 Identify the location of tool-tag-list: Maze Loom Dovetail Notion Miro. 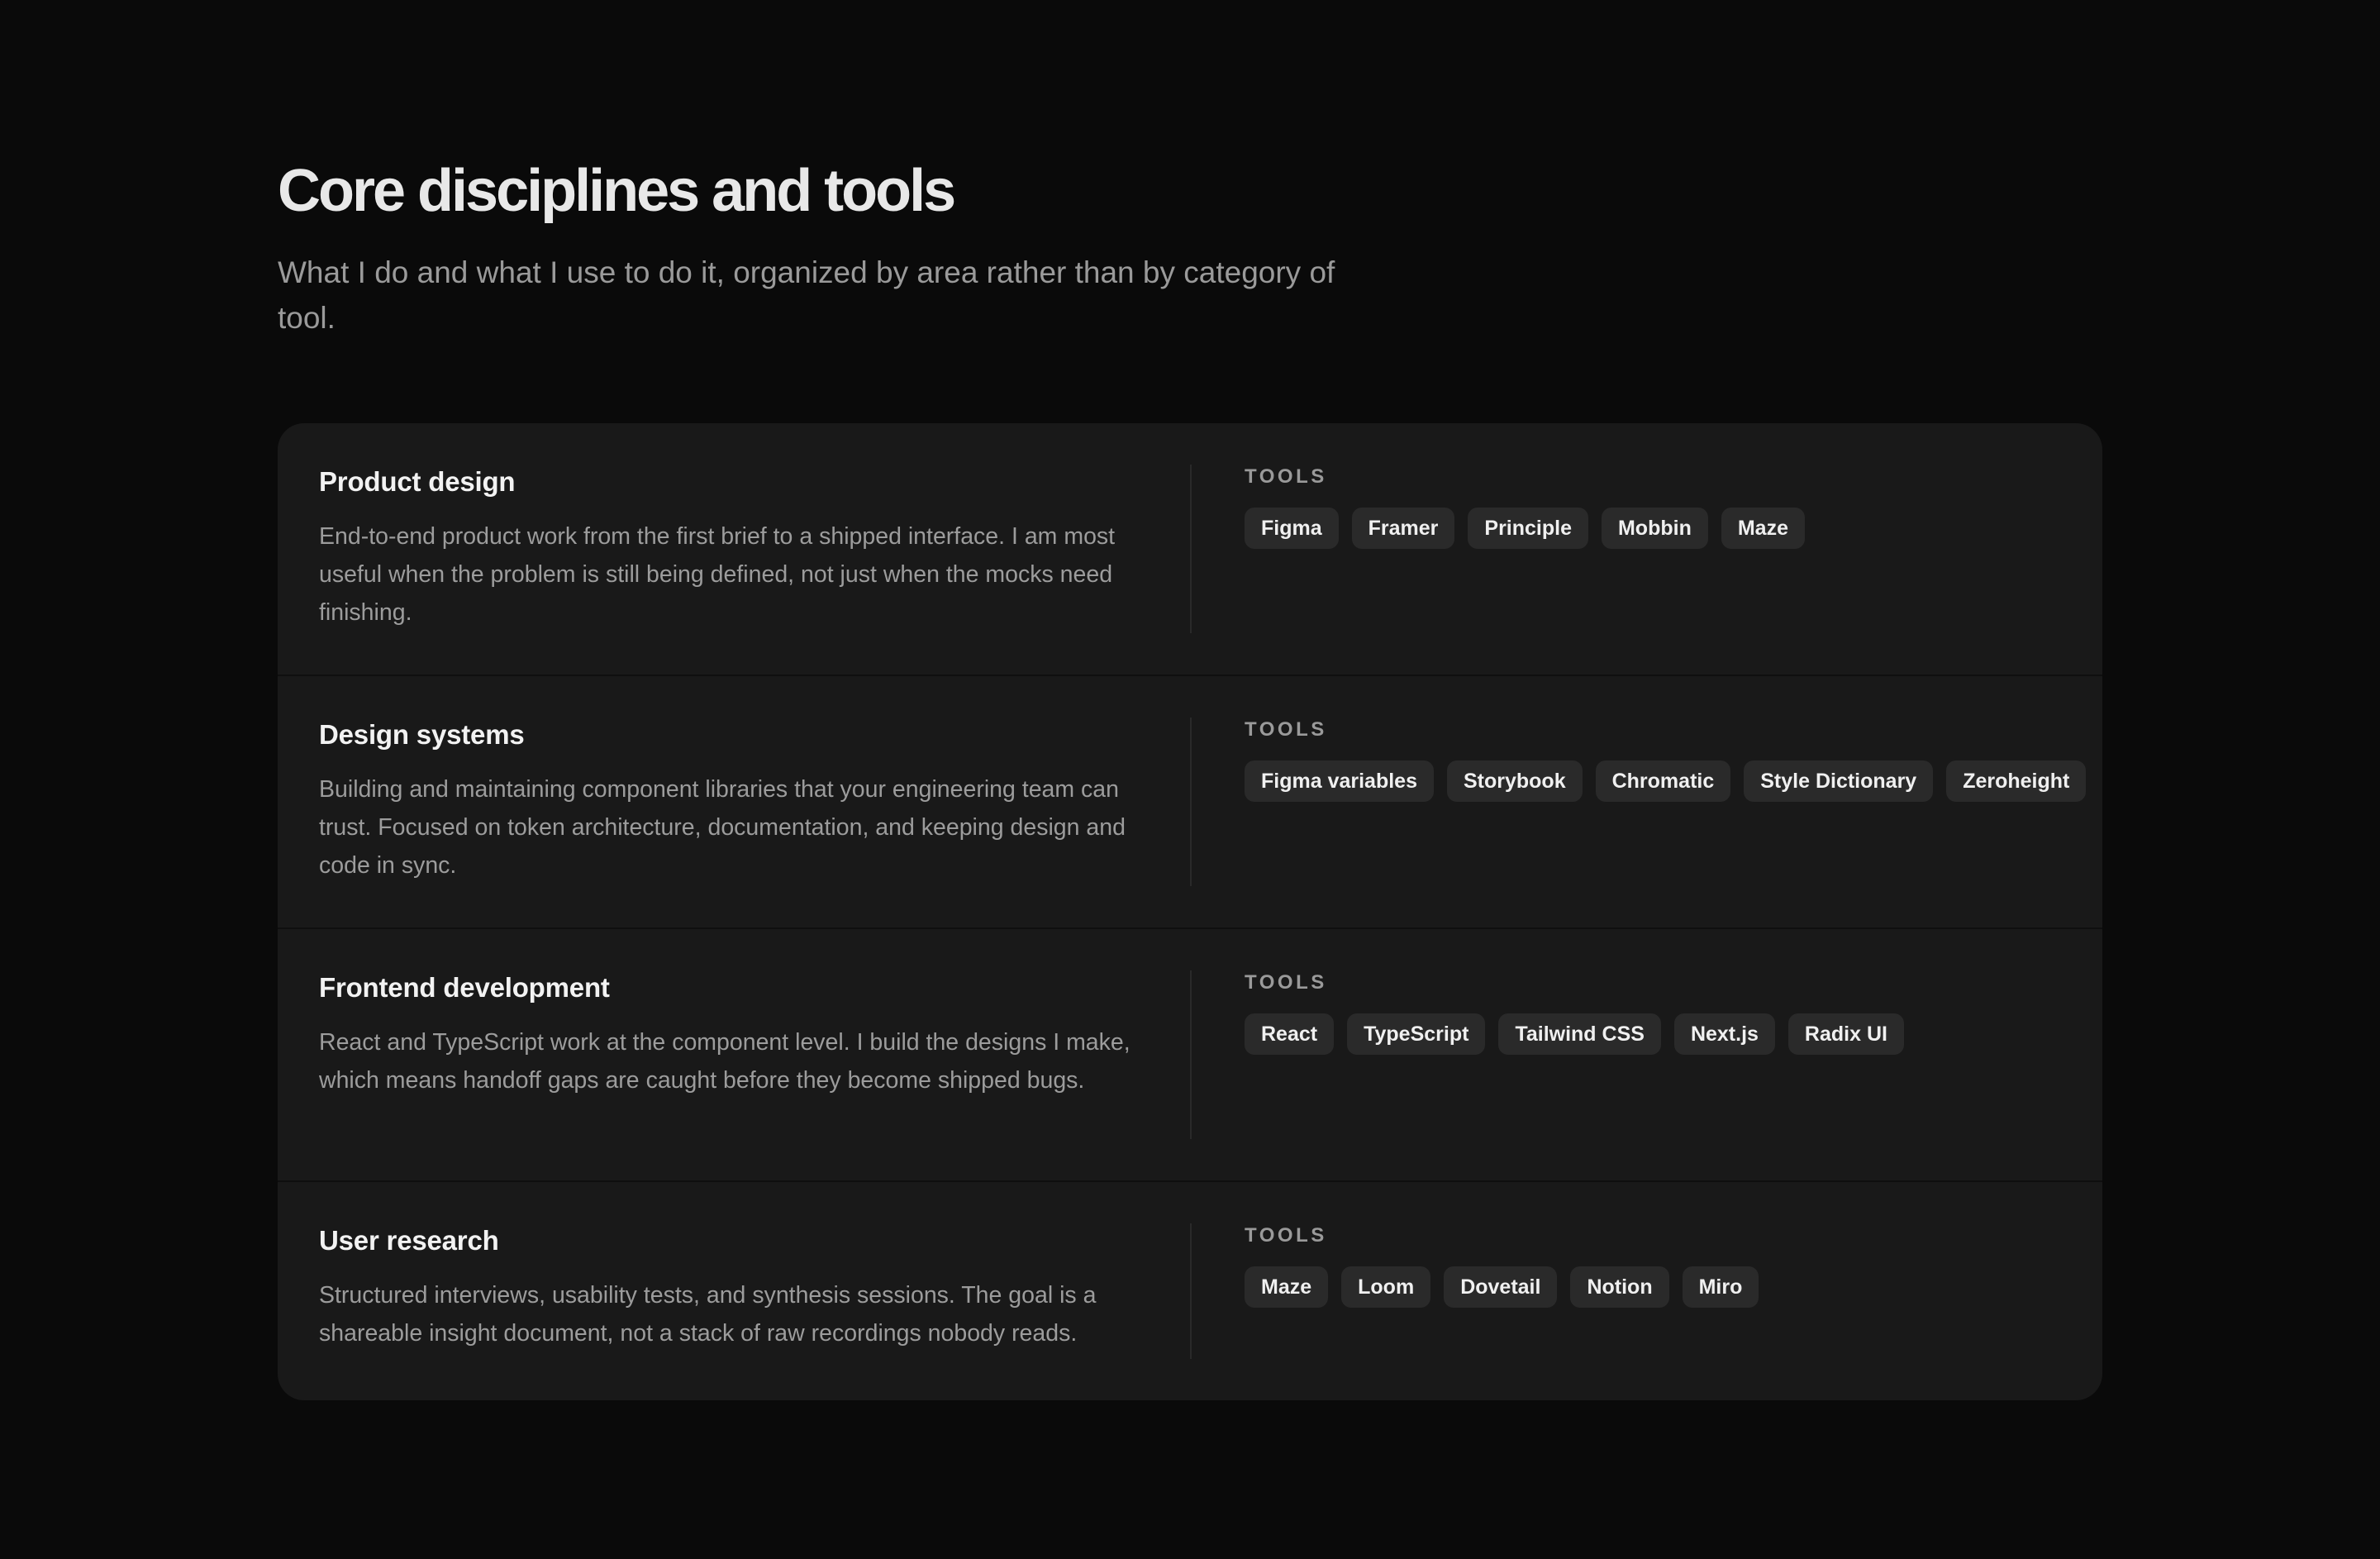
(1502, 1287).